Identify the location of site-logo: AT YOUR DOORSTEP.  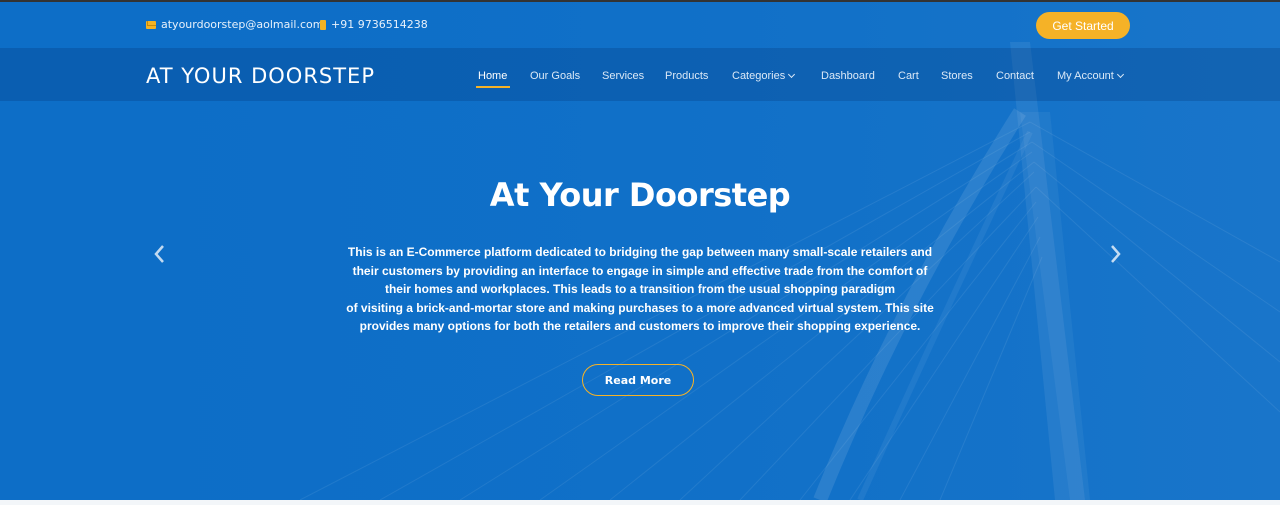
(260, 76).